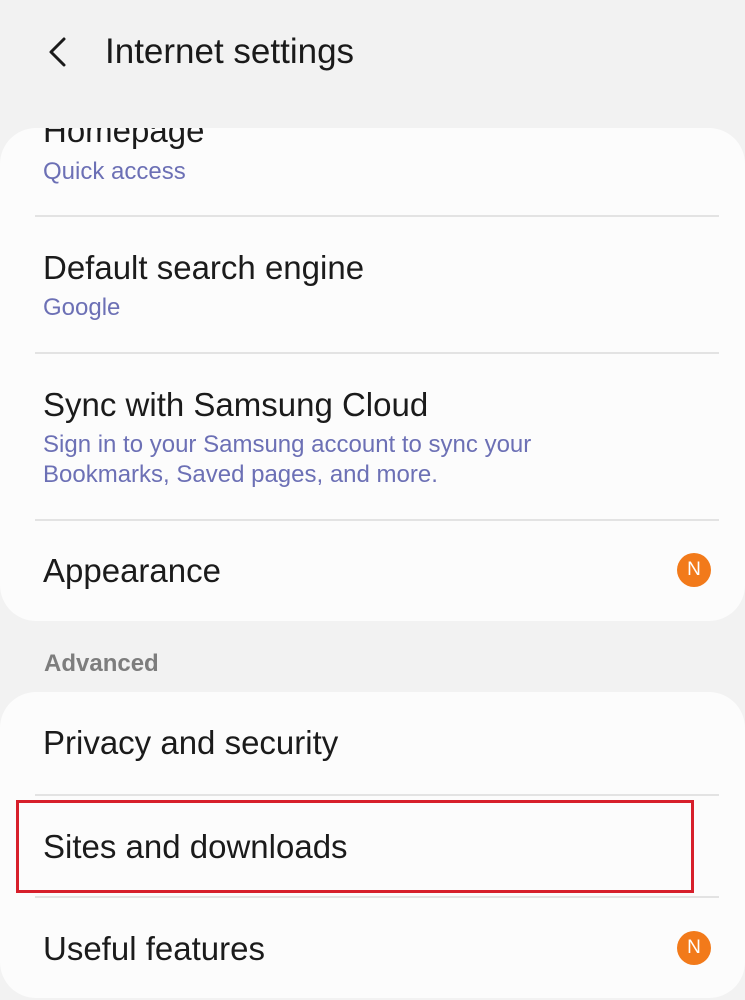 The width and height of the screenshot is (745, 1000). I want to click on settings-item-title: Useful features, so click(154, 948).